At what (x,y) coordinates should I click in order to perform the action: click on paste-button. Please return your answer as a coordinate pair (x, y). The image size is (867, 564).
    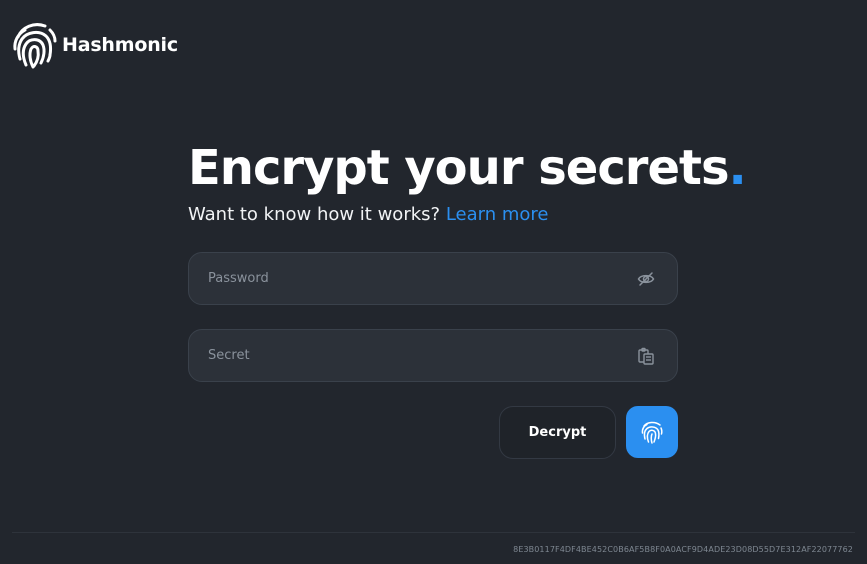
    Looking at the image, I should click on (646, 356).